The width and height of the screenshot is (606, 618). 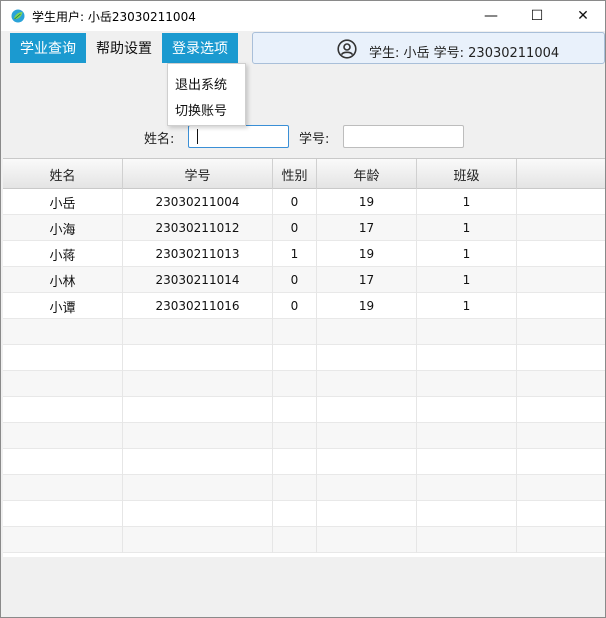 What do you see at coordinates (314, 139) in the screenshot?
I see `id-search-label: 学号:` at bounding box center [314, 139].